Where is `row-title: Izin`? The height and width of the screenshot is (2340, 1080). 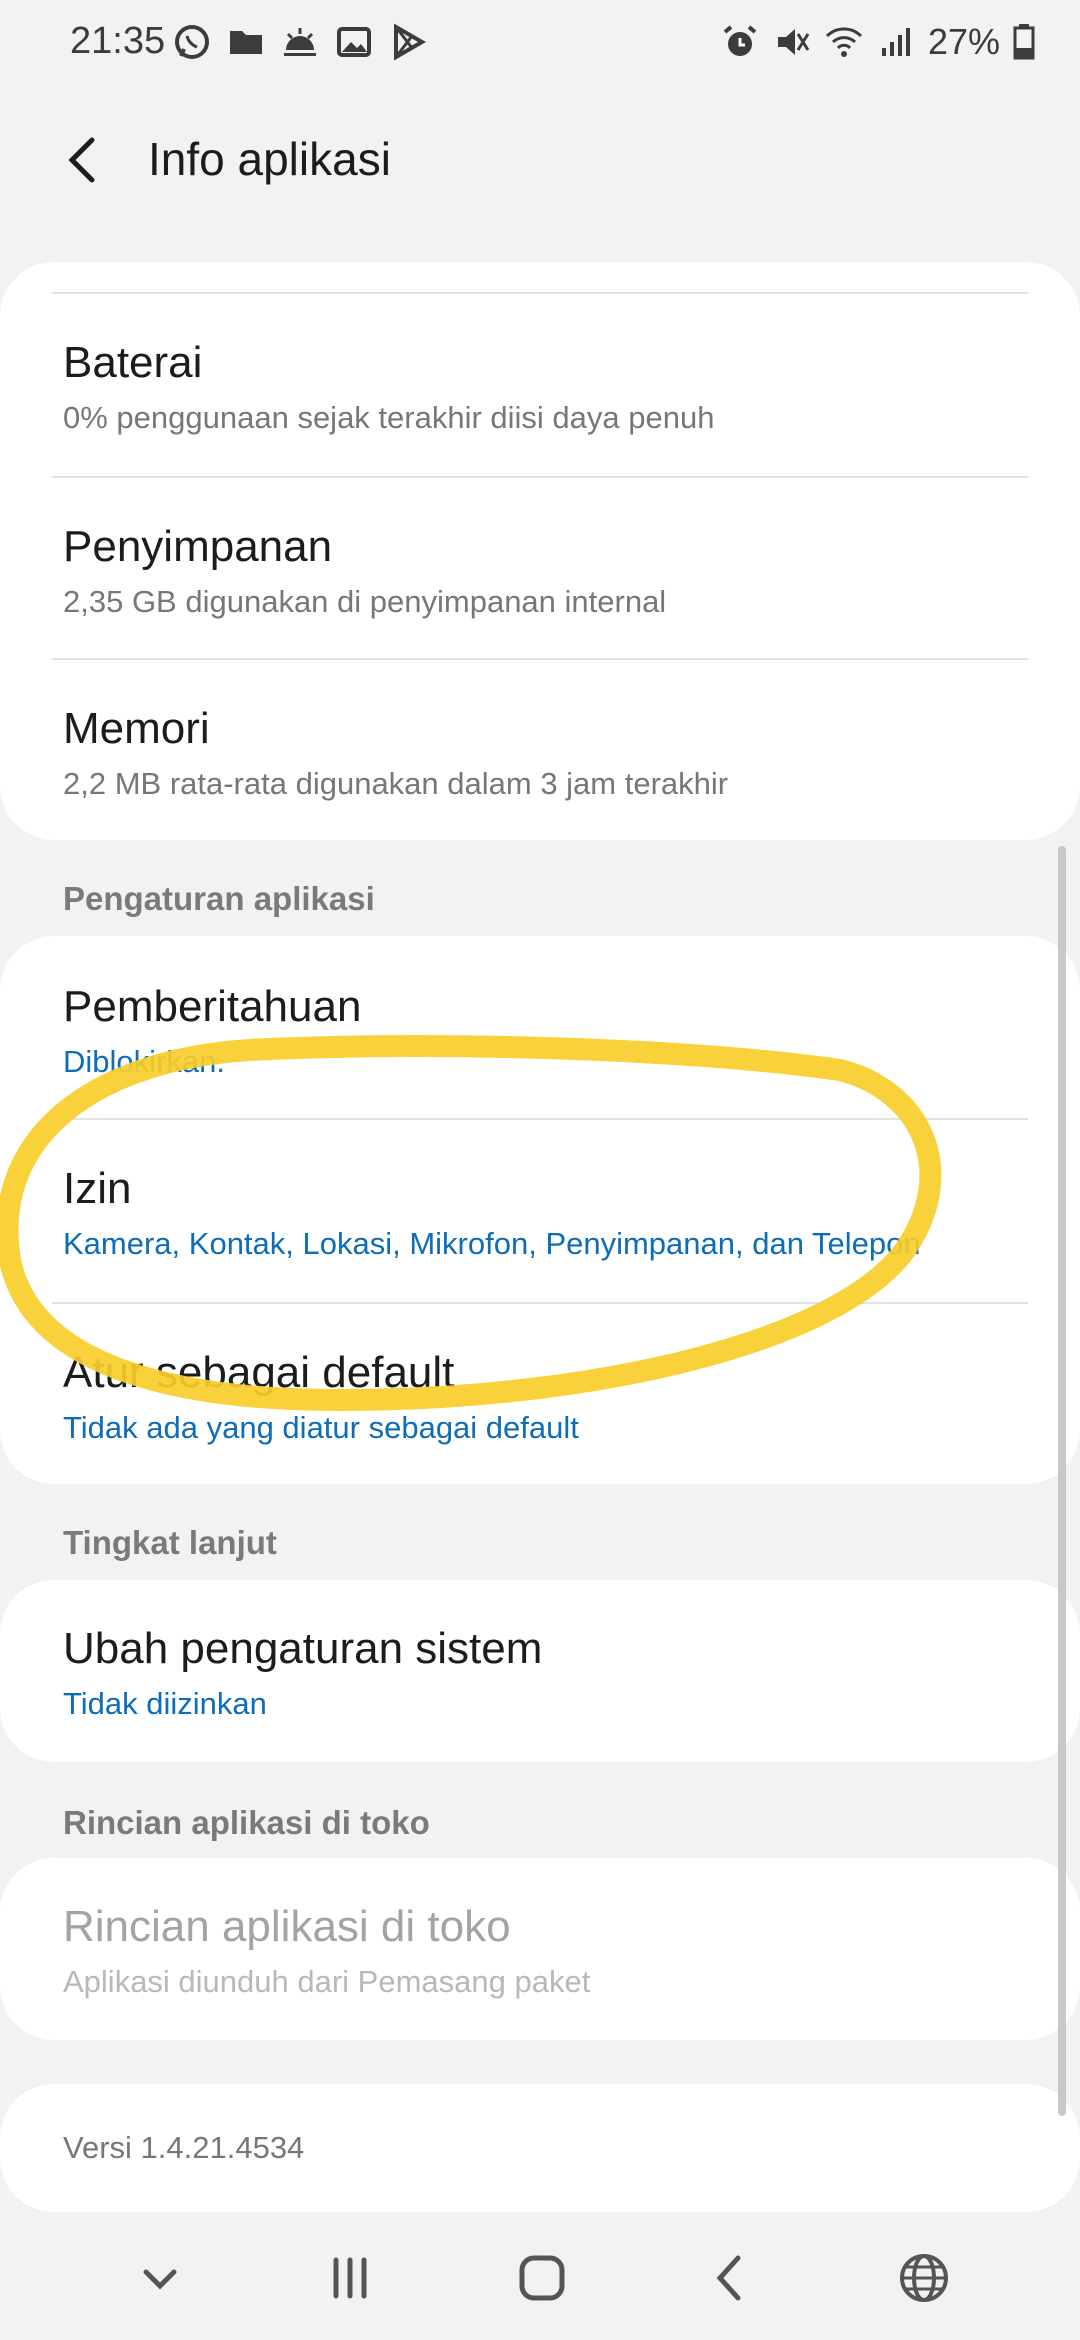 row-title: Izin is located at coordinates (97, 1188).